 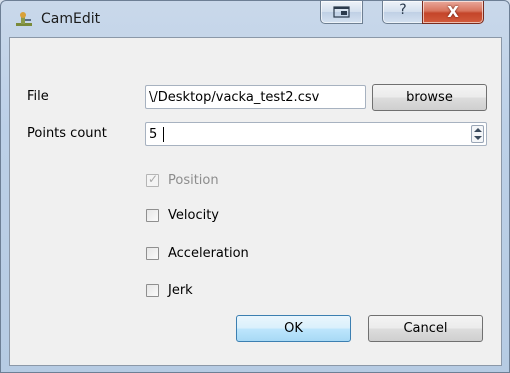 What do you see at coordinates (208, 253) in the screenshot?
I see `acceleration-label: Acceleration` at bounding box center [208, 253].